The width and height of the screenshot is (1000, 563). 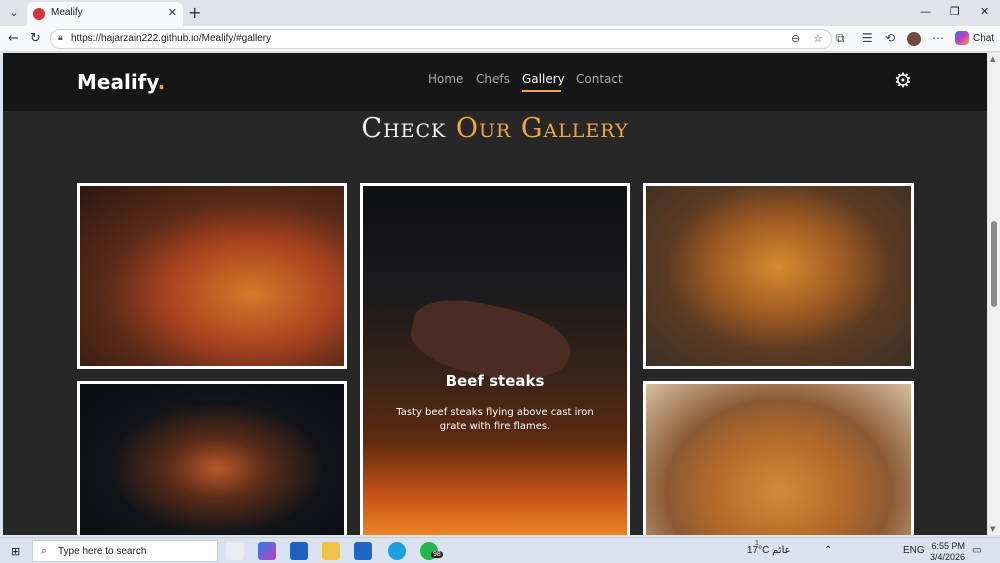 What do you see at coordinates (840, 38) in the screenshot?
I see `extensions-icon: ⧉` at bounding box center [840, 38].